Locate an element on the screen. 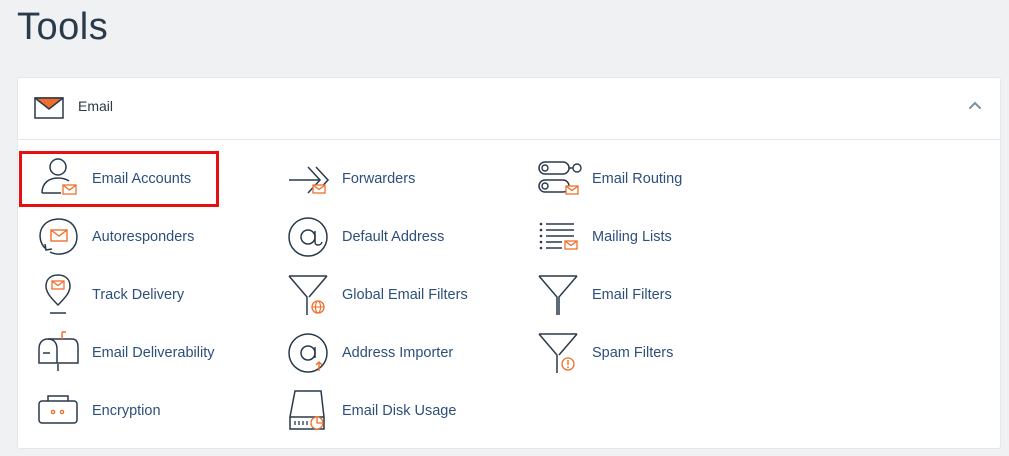 Image resolution: width=1009 pixels, height=456 pixels. mailing-lists-label: Mailing Lists is located at coordinates (632, 237).